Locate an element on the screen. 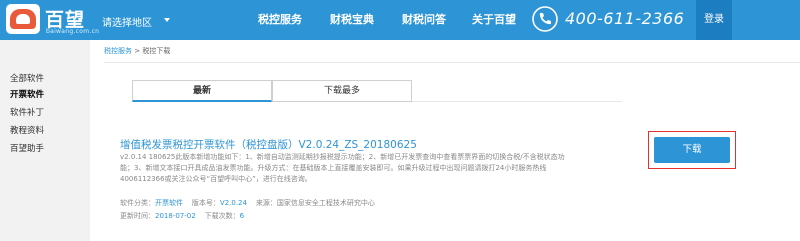  version-value: V2.0.24 is located at coordinates (233, 203).